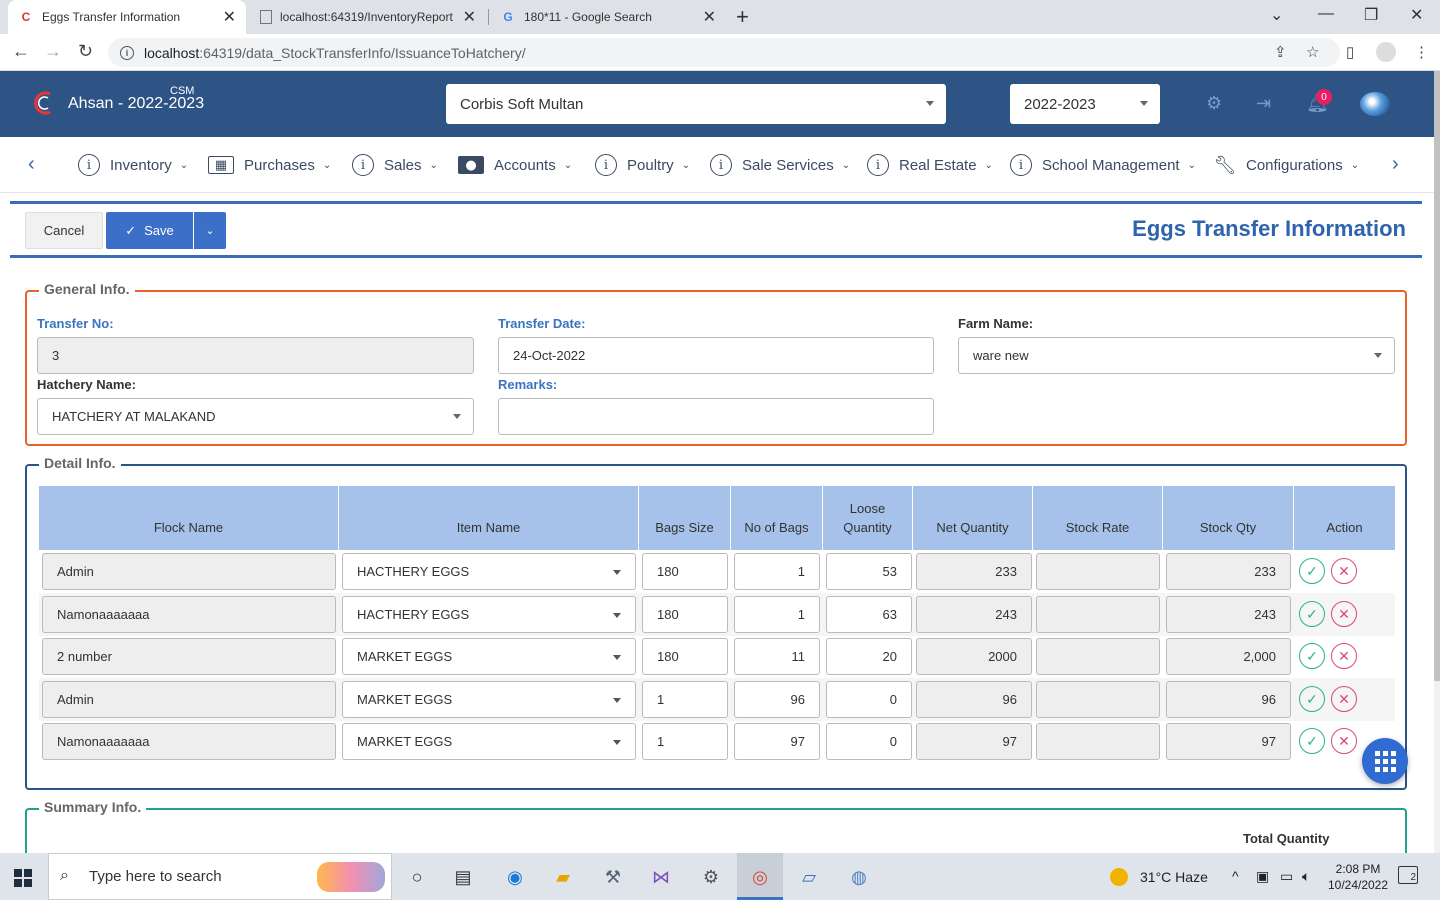 Image resolution: width=1440 pixels, height=900 pixels. Describe the element at coordinates (1263, 103) in the screenshot. I see `logout-icon: ⇥` at that location.